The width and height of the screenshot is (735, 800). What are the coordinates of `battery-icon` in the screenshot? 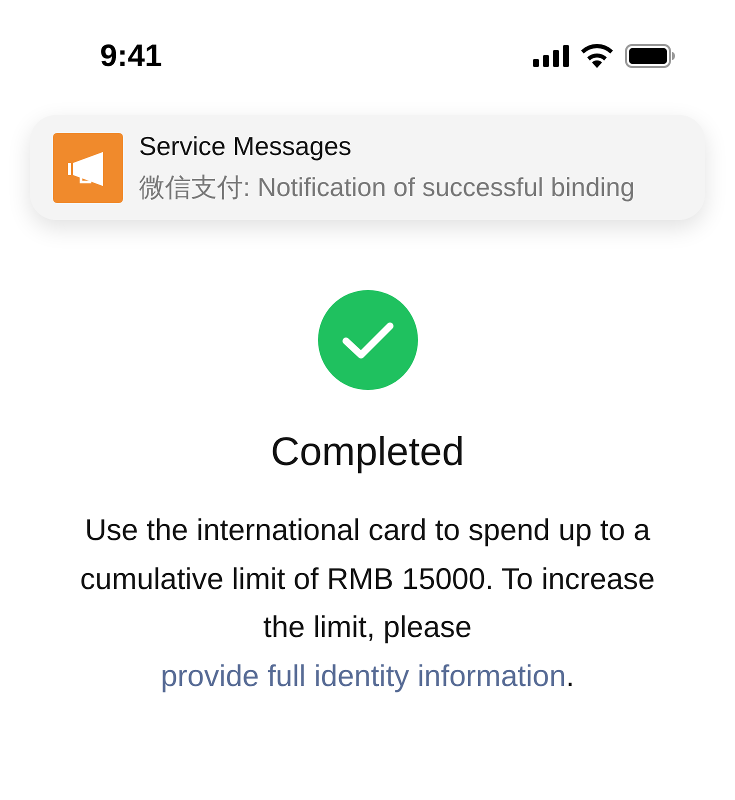 It's located at (650, 56).